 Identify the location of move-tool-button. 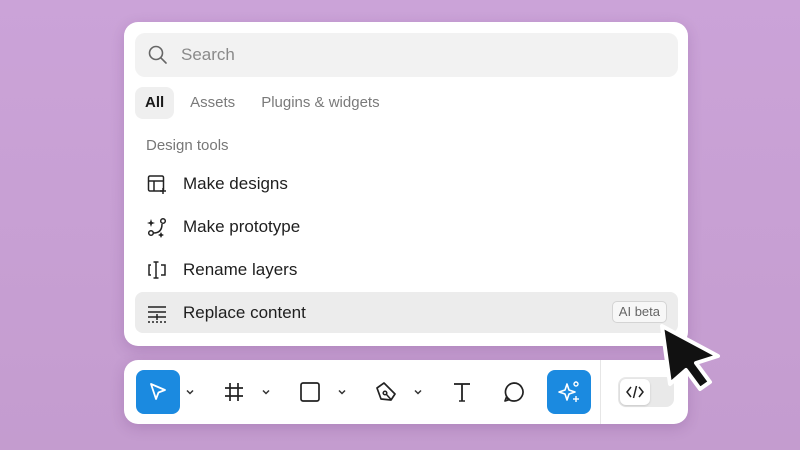
(158, 392).